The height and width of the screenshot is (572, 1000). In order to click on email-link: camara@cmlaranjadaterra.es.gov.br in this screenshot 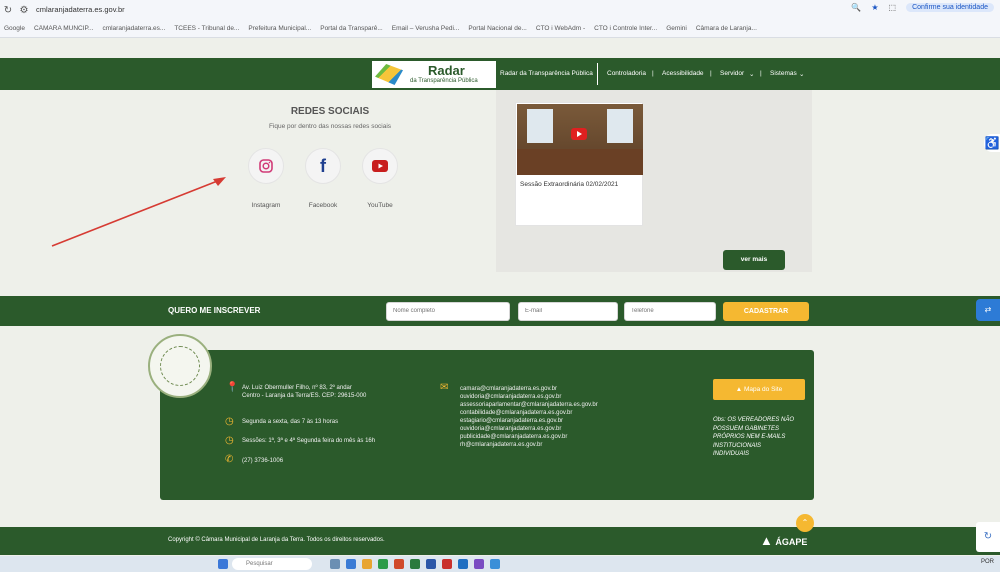, I will do `click(529, 389)`.